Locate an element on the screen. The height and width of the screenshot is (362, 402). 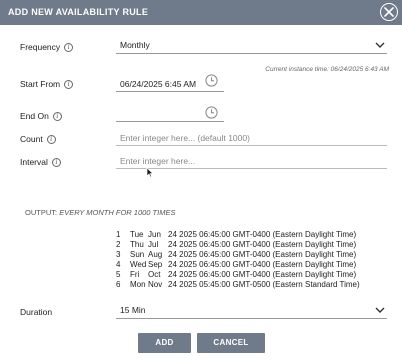
occurrence-weekday: Mon is located at coordinates (138, 284).